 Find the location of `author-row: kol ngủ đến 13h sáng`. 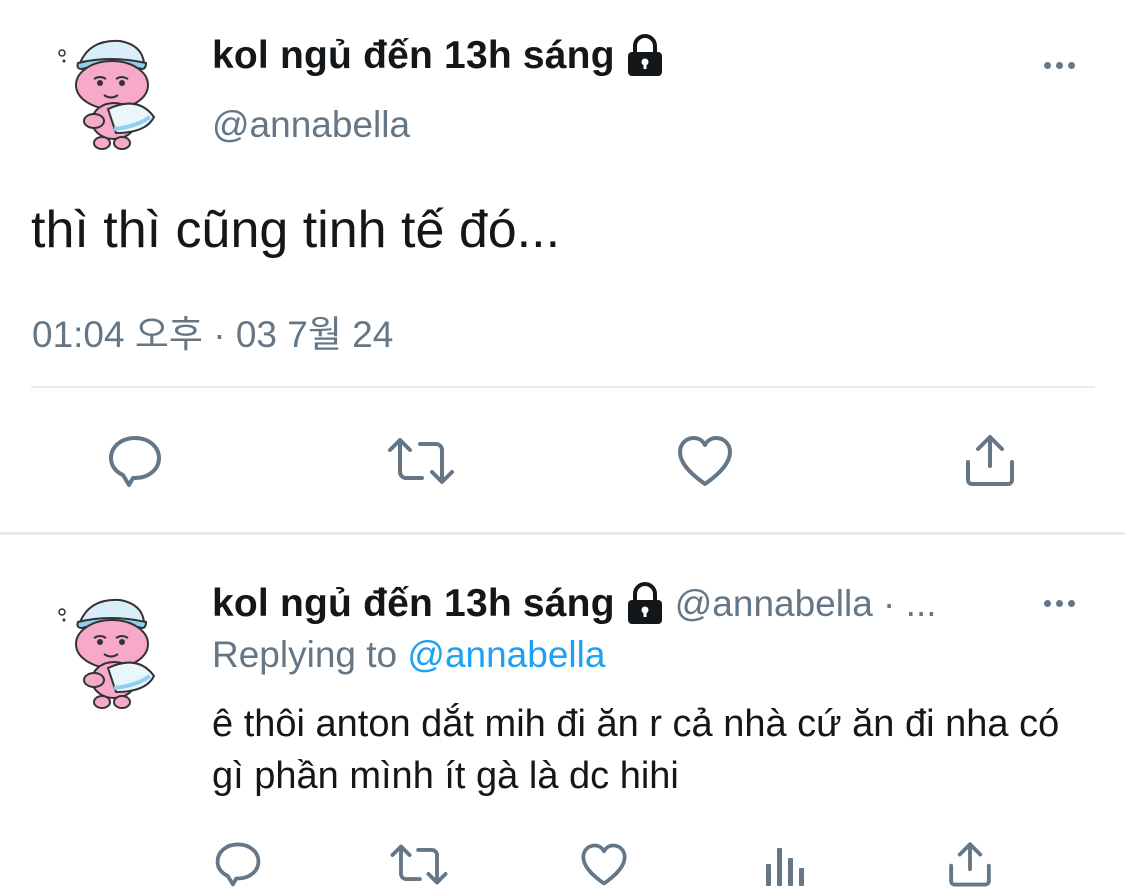

author-row: kol ngủ đến 13h sáng is located at coordinates (438, 56).